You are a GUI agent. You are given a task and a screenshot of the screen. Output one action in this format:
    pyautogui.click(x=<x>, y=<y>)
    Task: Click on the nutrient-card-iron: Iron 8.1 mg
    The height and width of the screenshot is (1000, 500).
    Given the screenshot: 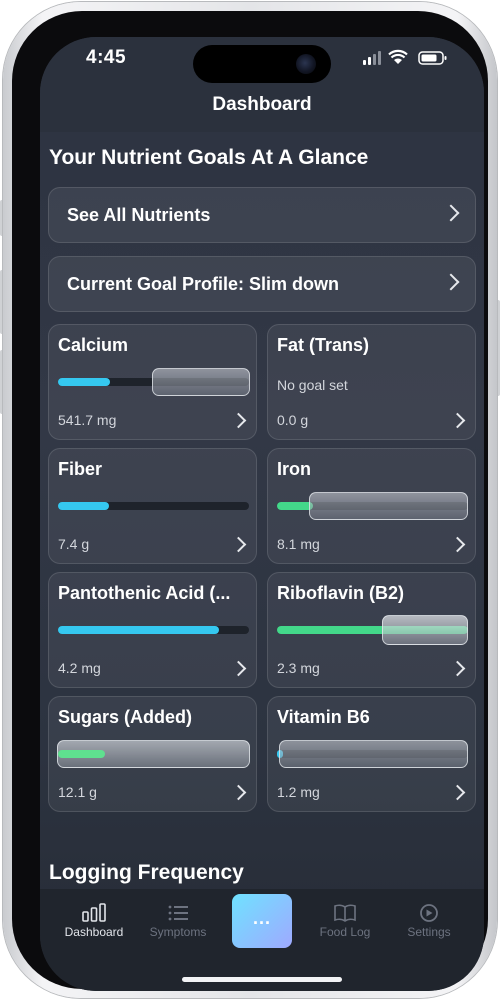 What is the action you would take?
    pyautogui.click(x=371, y=506)
    